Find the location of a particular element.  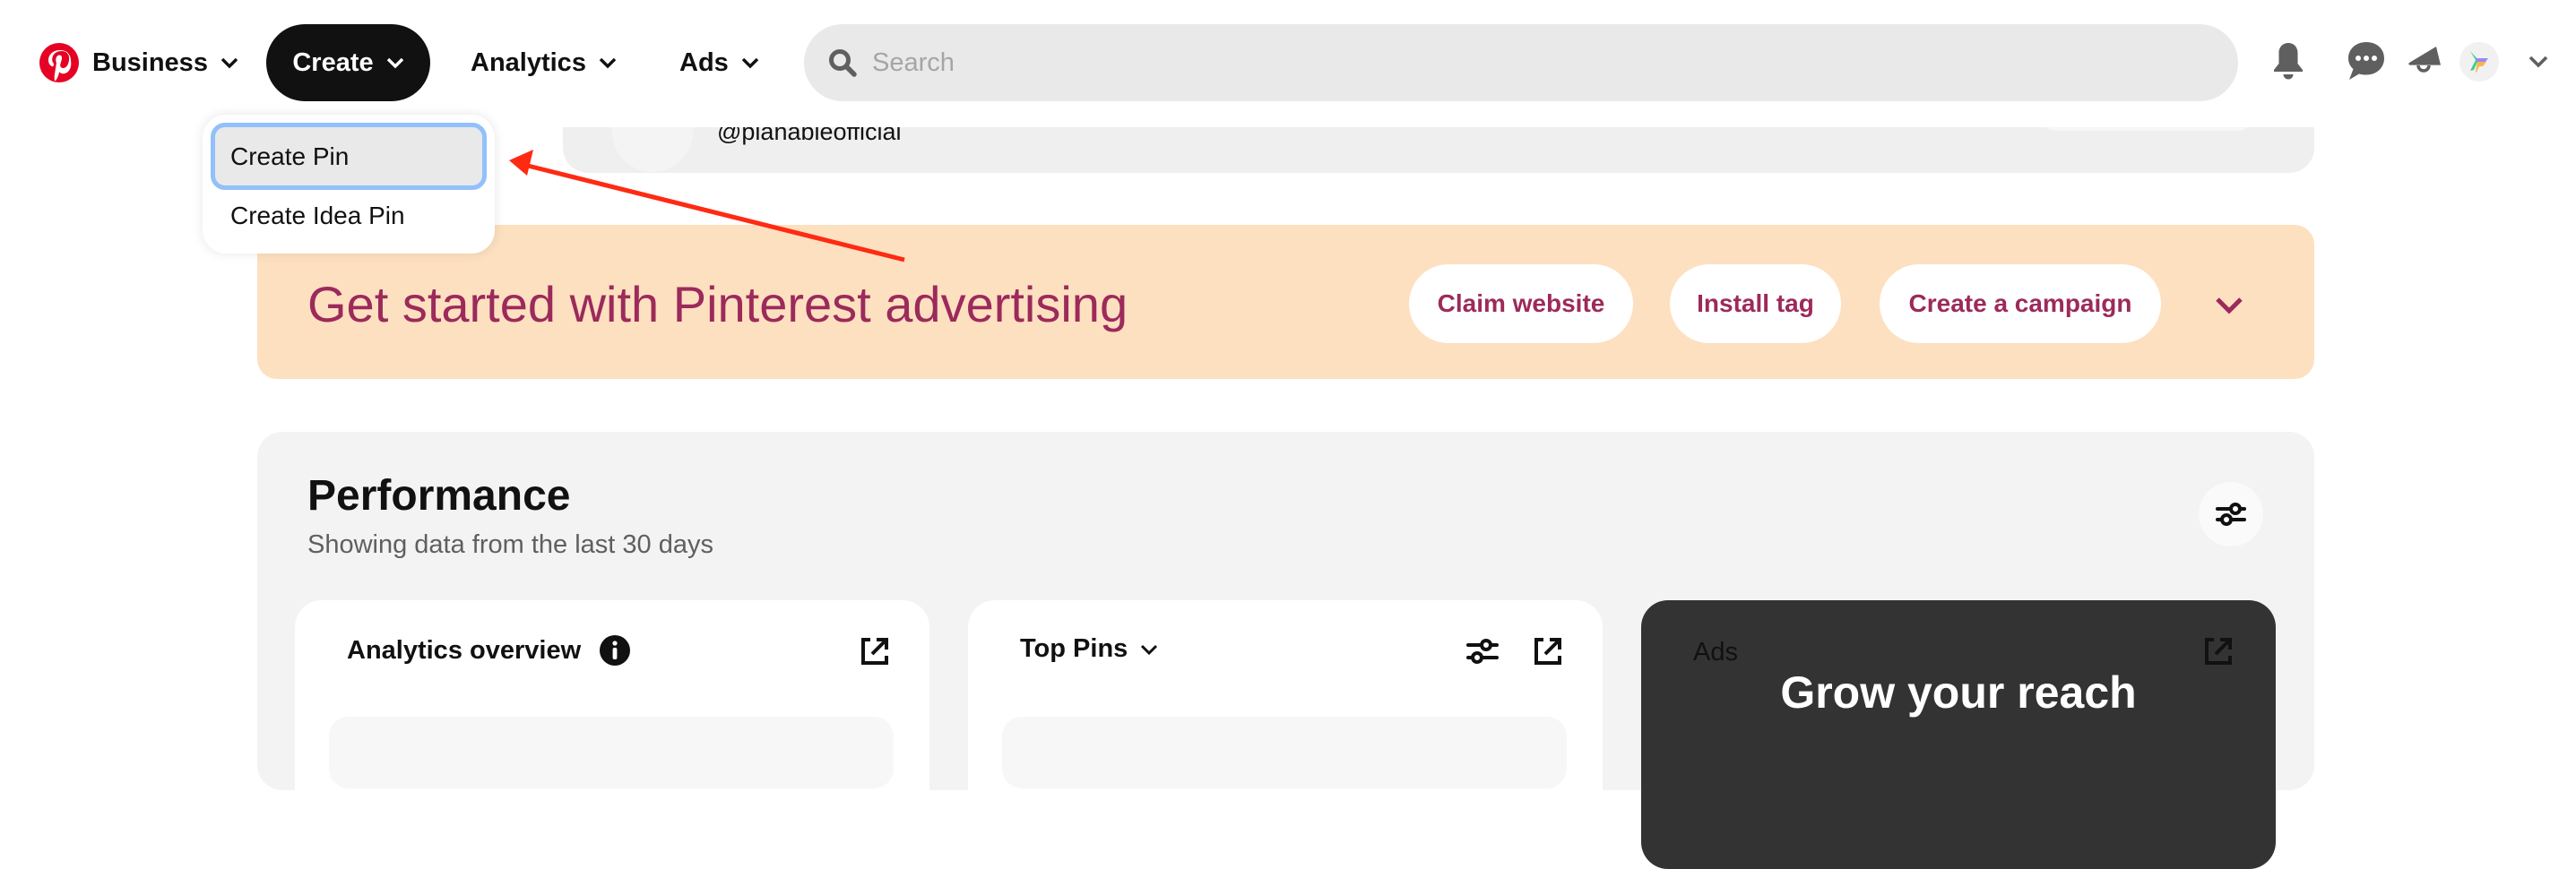

nav-analytics: Analytics is located at coordinates (544, 62).